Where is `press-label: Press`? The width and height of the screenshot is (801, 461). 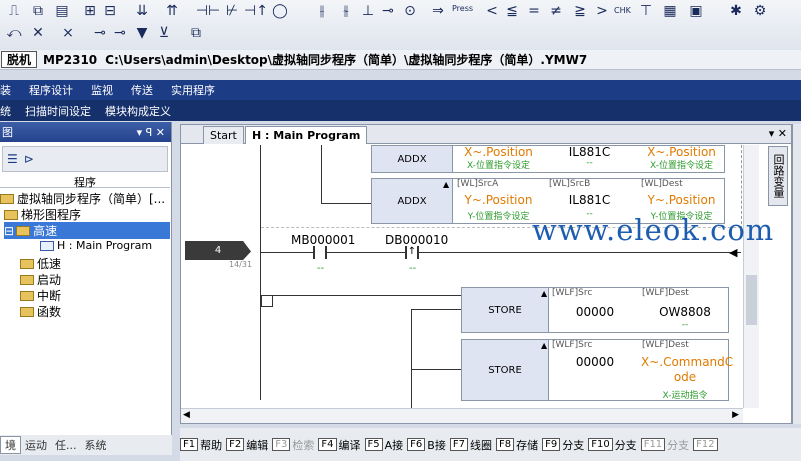 press-label: Press is located at coordinates (462, 8).